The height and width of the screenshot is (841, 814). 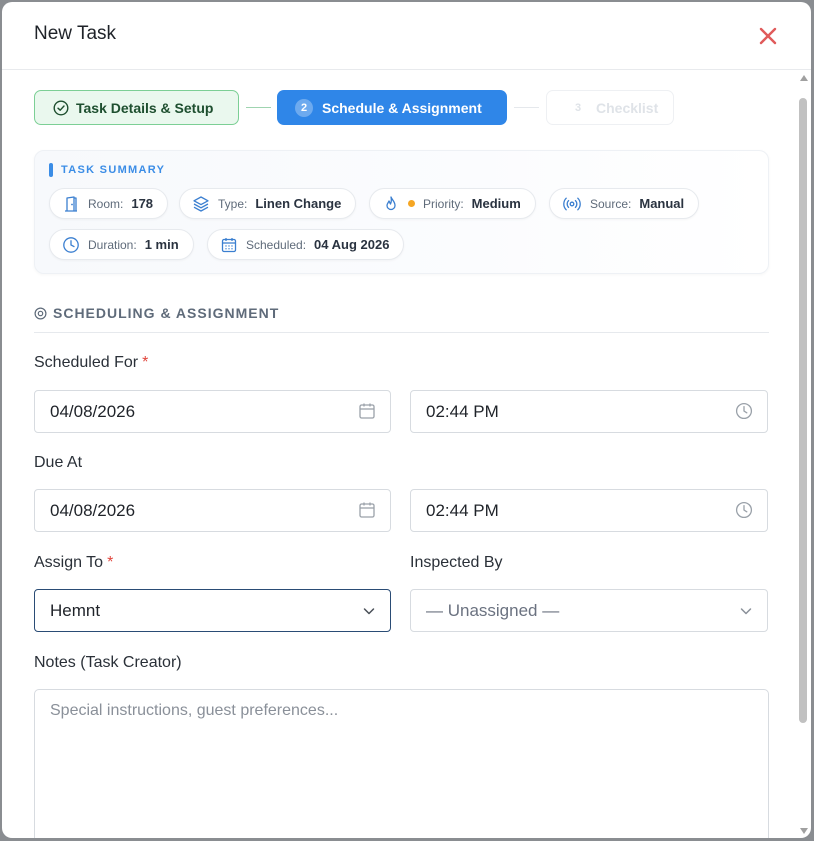 I want to click on chip-value: Manual, so click(x=662, y=203).